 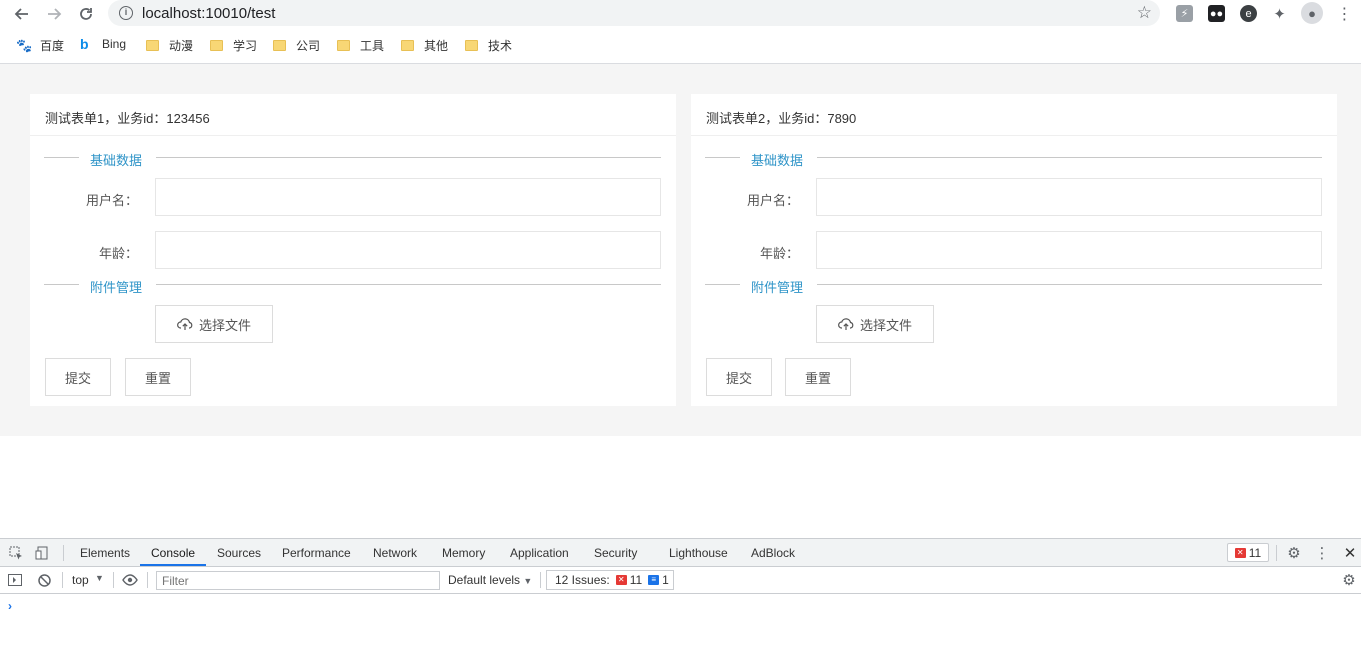 What do you see at coordinates (111, 200) in the screenshot?
I see `username-label: 用户名：` at bounding box center [111, 200].